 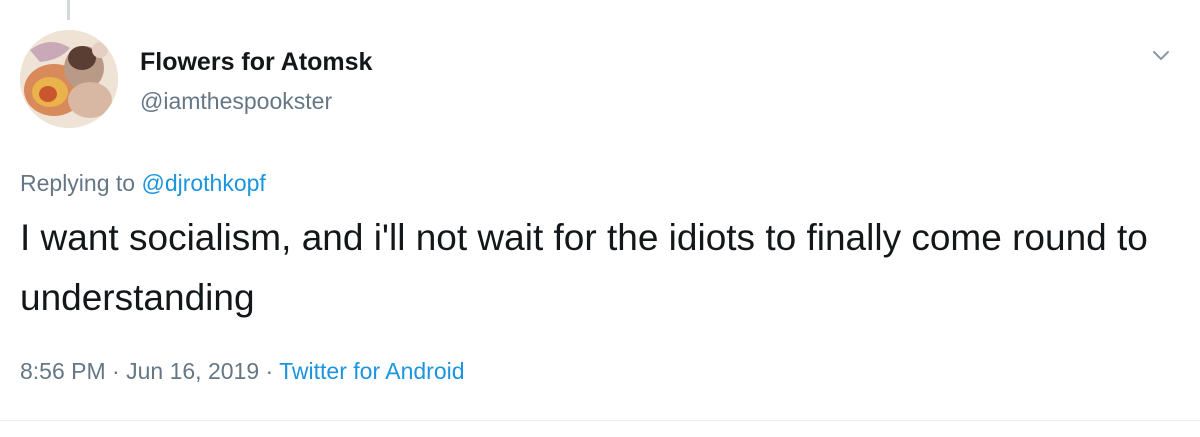 What do you see at coordinates (81, 183) in the screenshot?
I see `replying-to-label: Replying to` at bounding box center [81, 183].